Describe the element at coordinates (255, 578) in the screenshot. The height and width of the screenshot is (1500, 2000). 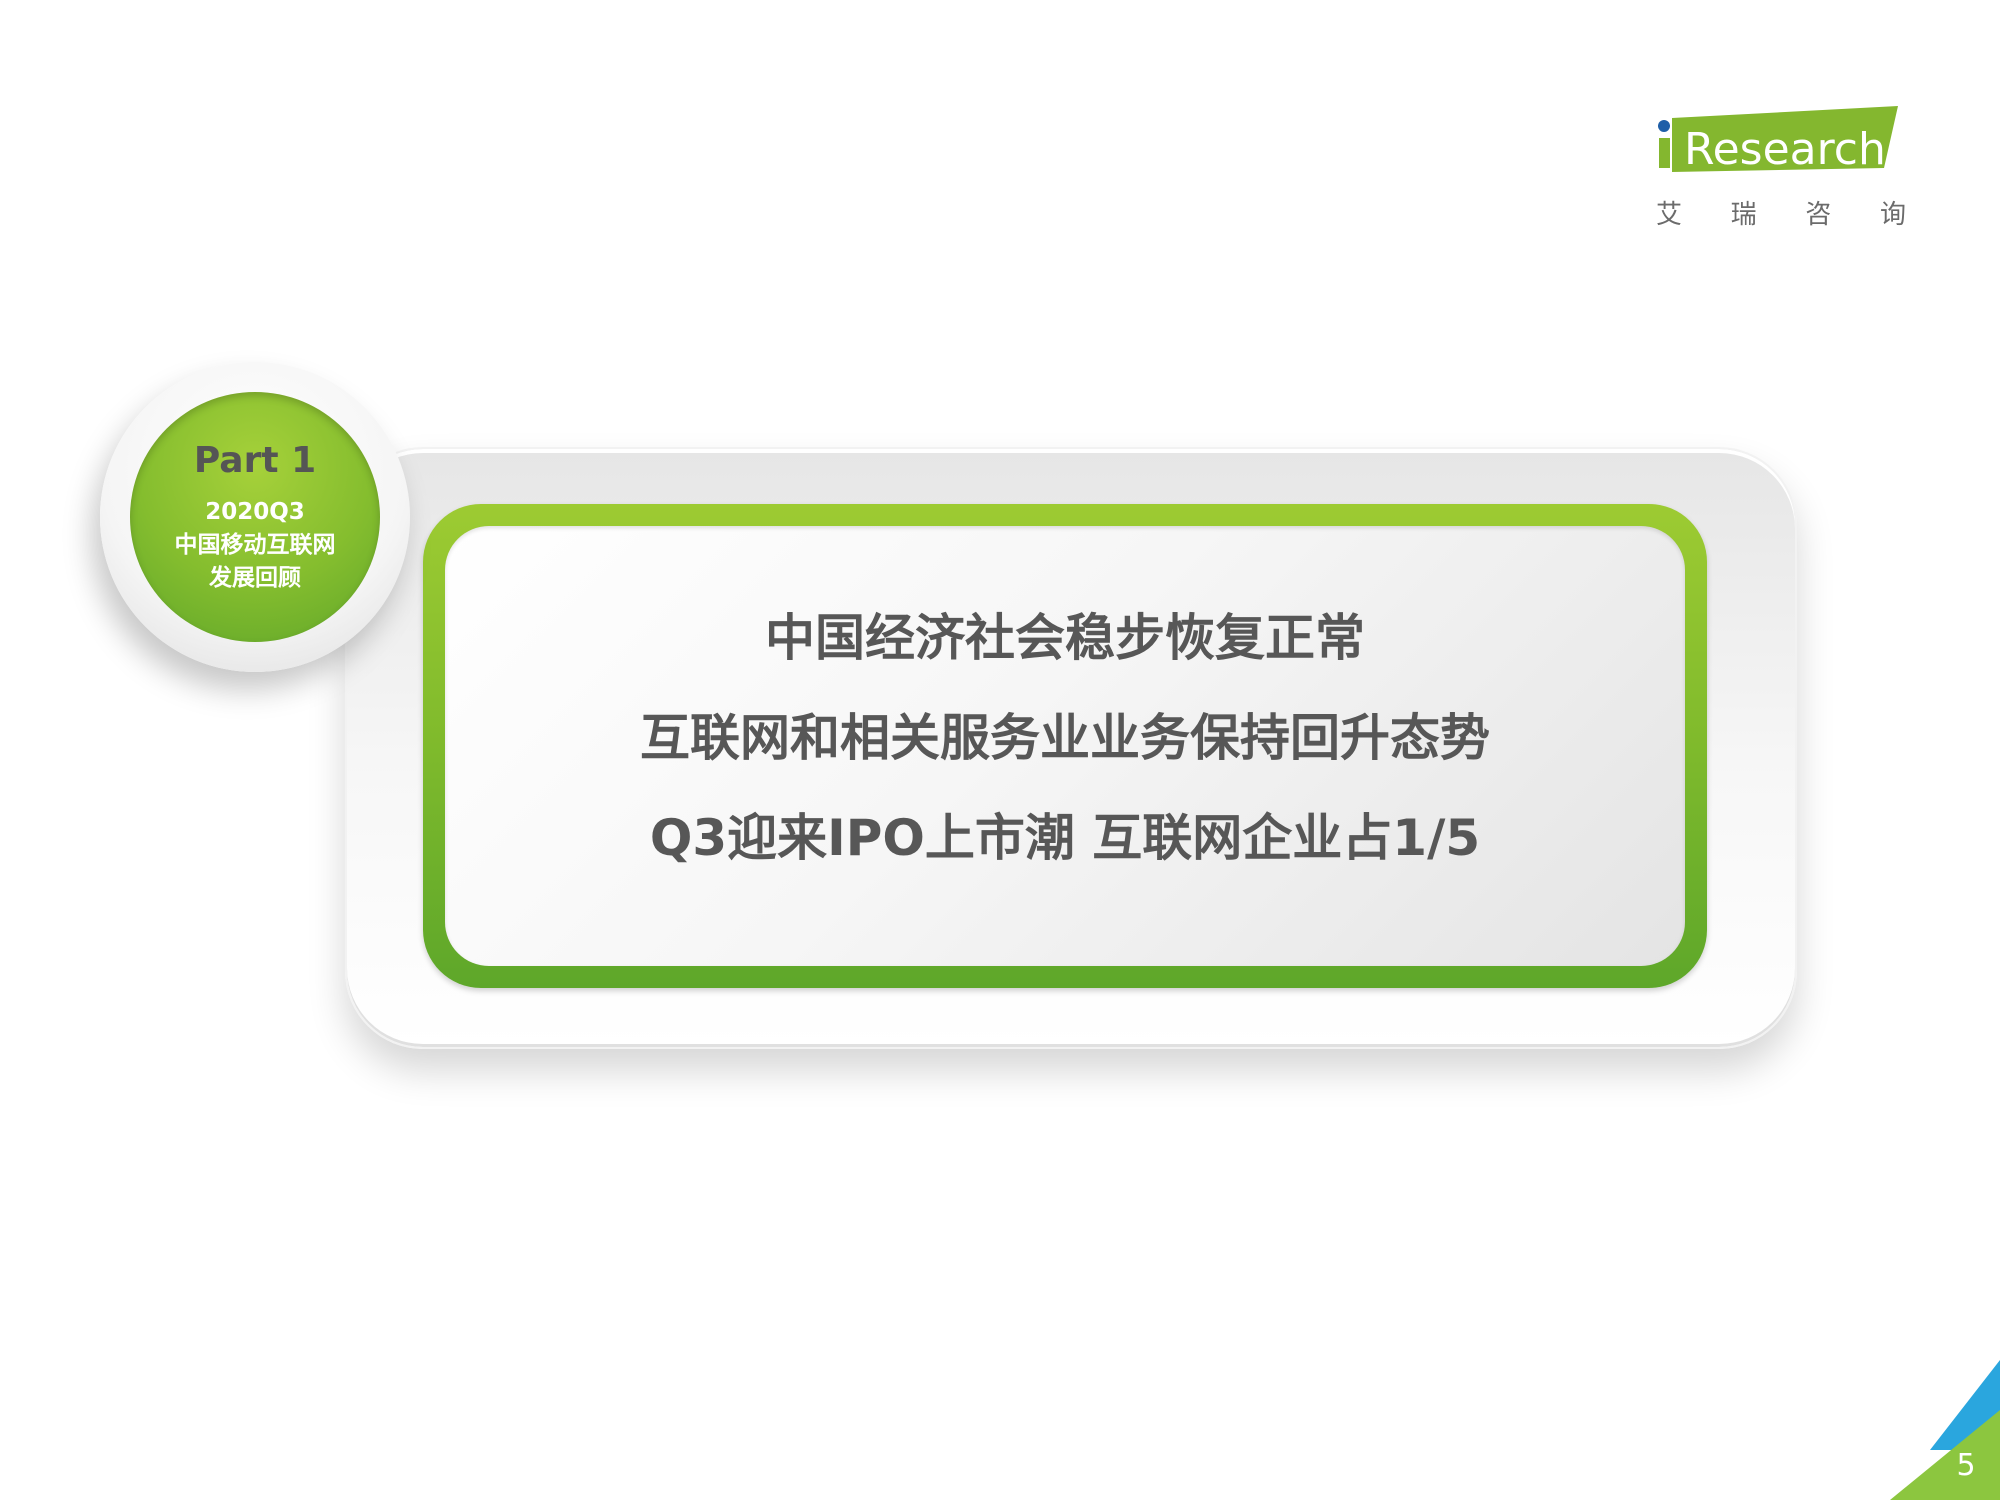
I see `part-subtitle-line-3: 发展回顾` at that location.